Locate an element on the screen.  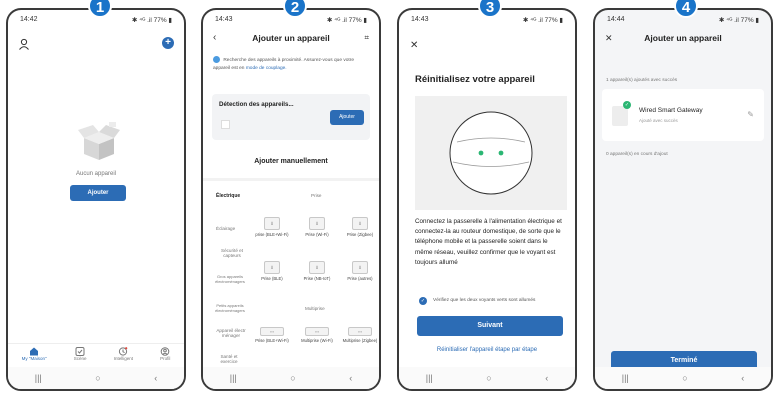
device-tile: ⠿ prise (BLE+Wi-Fi) is located at coordinates (272, 227).